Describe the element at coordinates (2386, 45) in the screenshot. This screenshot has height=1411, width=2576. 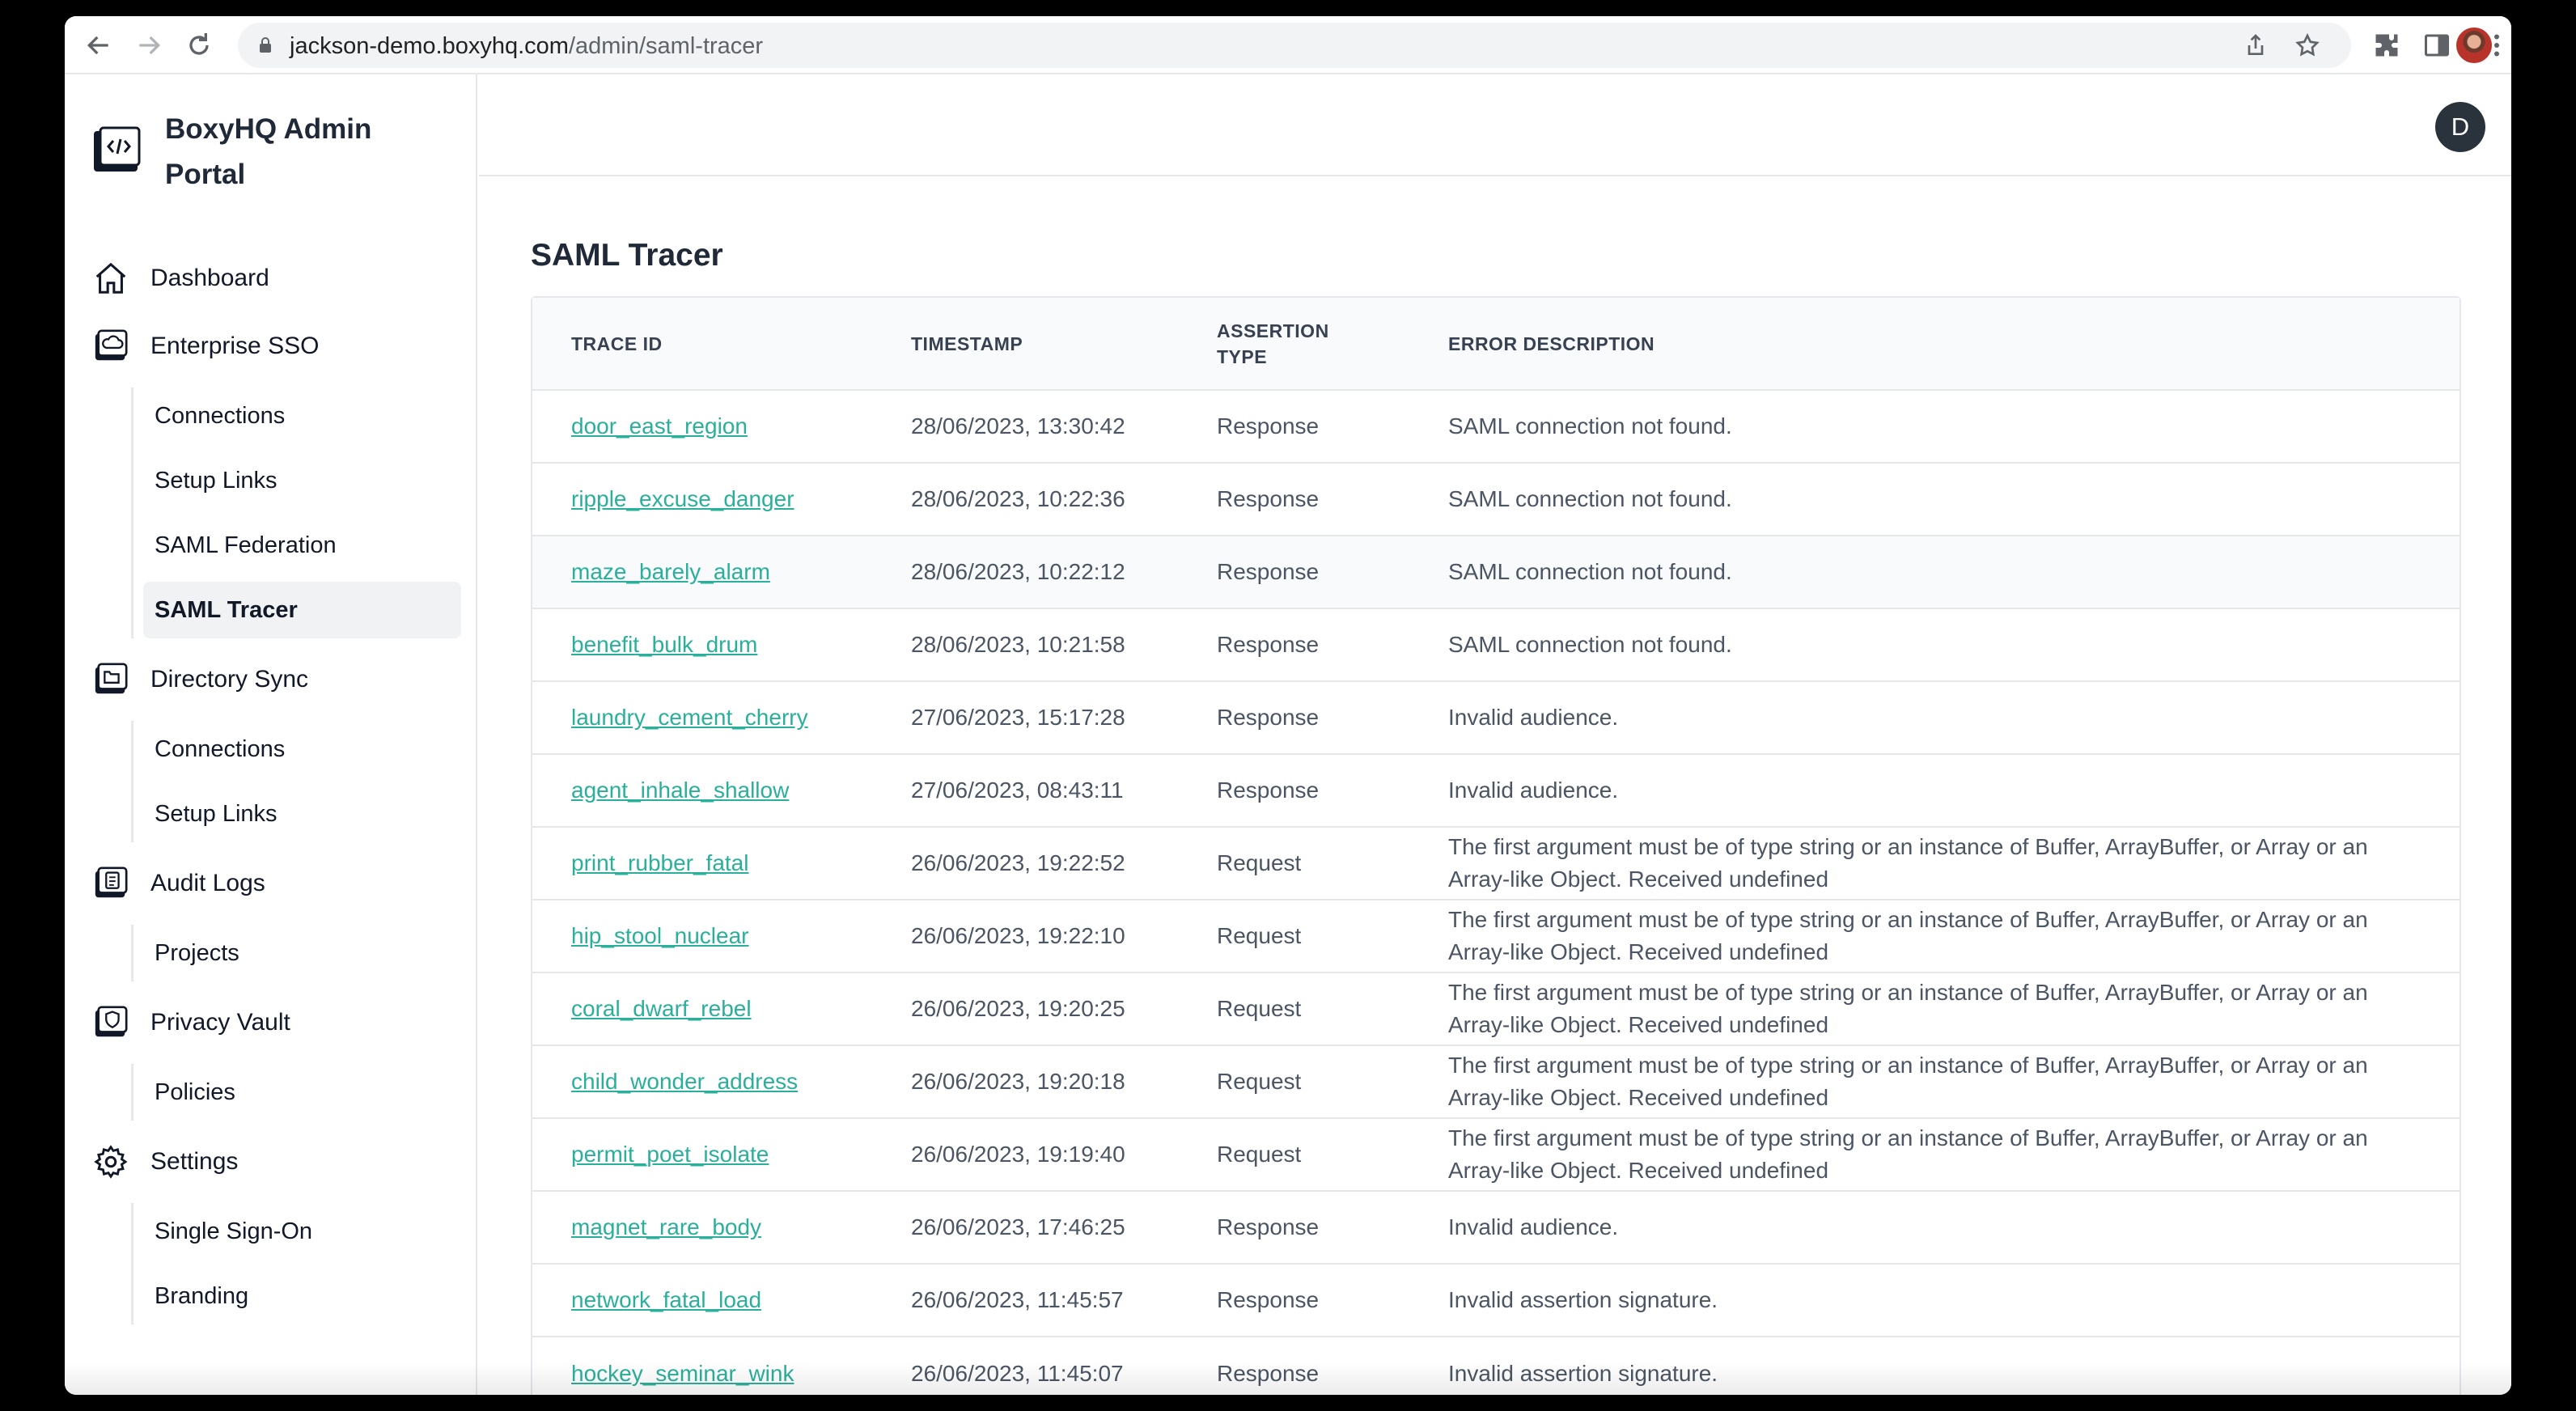
I see `extensions-icon` at that location.